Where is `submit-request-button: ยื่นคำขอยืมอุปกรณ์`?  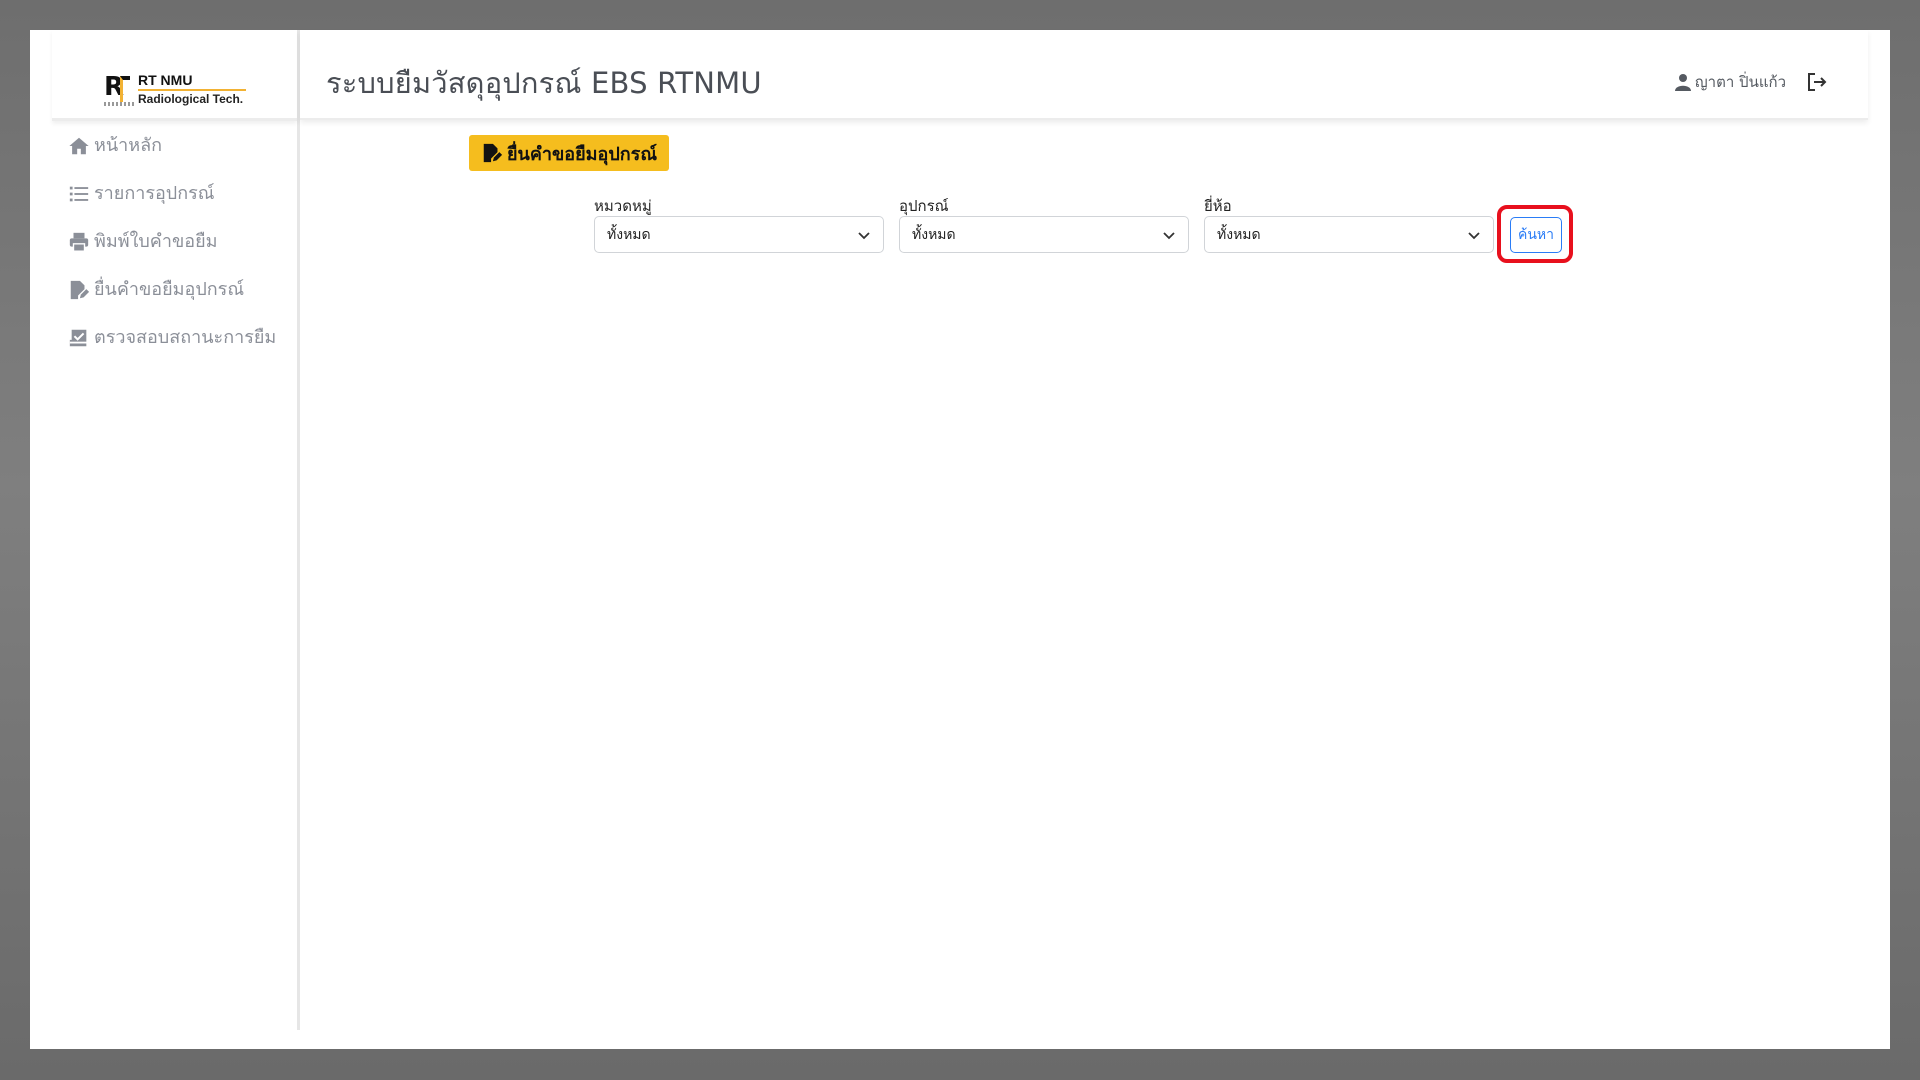
submit-request-button: ยื่นคำขอยืมอุปกรณ์ is located at coordinates (569, 153).